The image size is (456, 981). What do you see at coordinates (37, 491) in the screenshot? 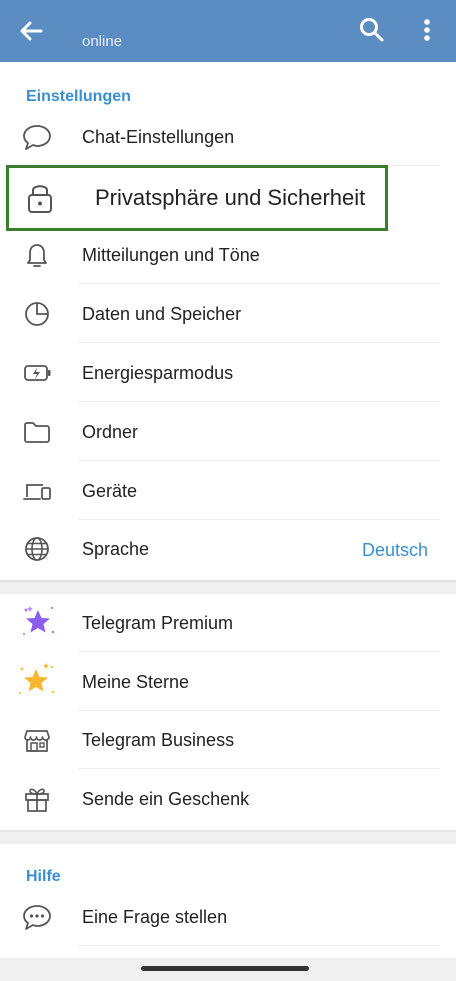
I see `devices-icon` at bounding box center [37, 491].